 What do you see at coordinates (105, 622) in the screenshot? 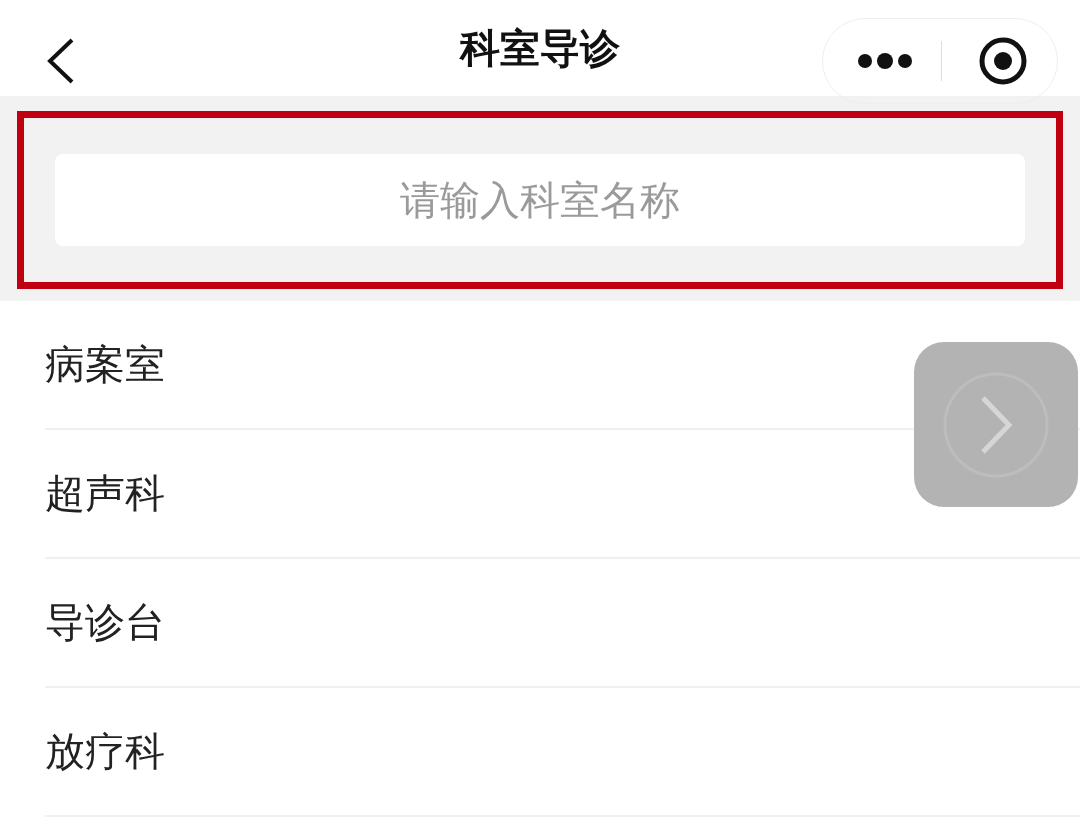
I see `department-item: 导诊台` at bounding box center [105, 622].